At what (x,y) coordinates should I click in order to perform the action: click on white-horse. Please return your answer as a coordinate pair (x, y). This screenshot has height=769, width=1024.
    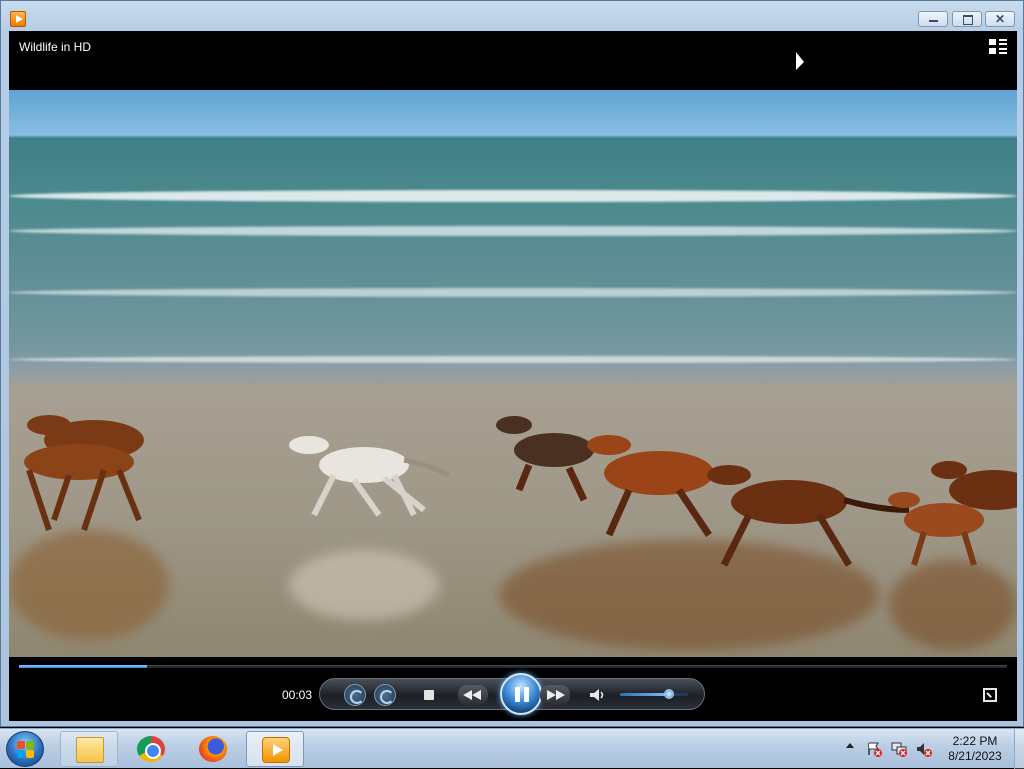
    Looking at the image, I should click on (370, 476).